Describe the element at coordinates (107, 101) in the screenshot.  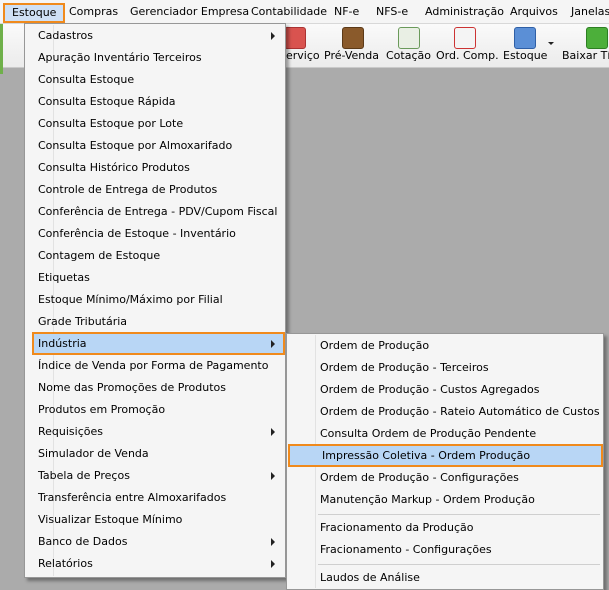
I see `menu-item-label: Consulta Estoque Rápida` at that location.